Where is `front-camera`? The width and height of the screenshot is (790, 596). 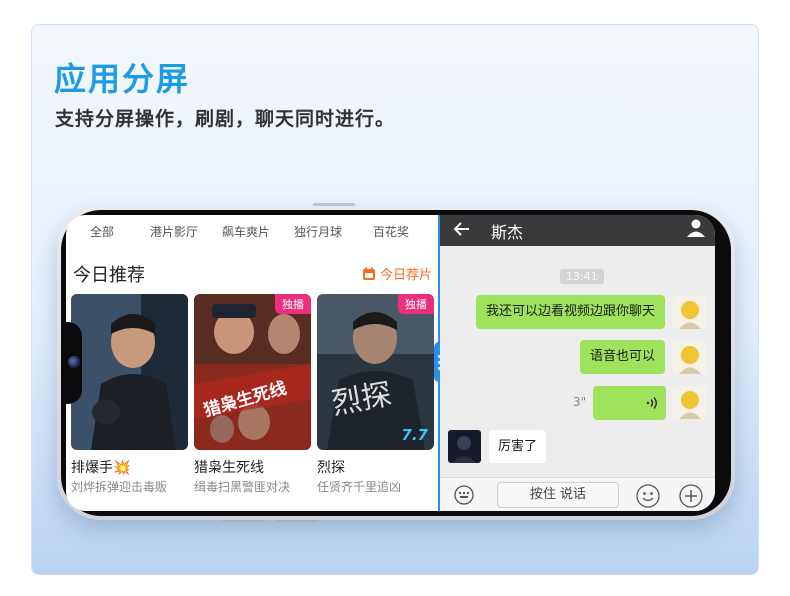 front-camera is located at coordinates (74, 362).